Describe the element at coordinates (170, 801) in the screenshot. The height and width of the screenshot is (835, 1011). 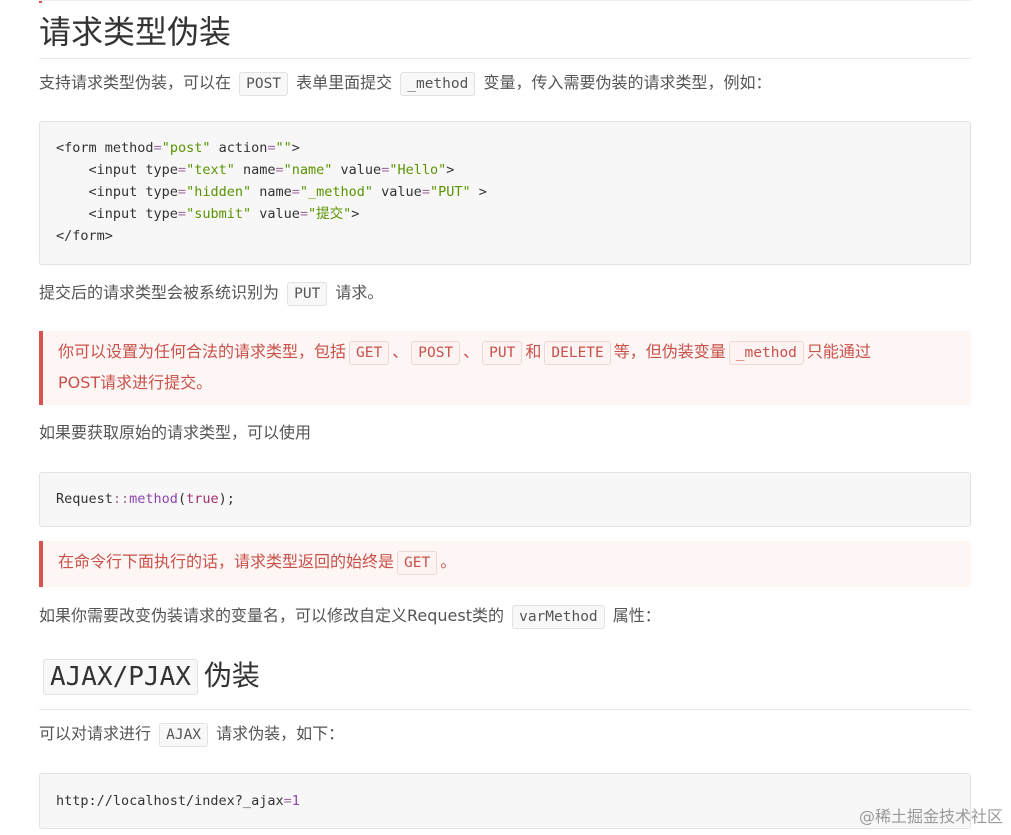
I see `code-token: http://localhost/index?_ajax` at that location.